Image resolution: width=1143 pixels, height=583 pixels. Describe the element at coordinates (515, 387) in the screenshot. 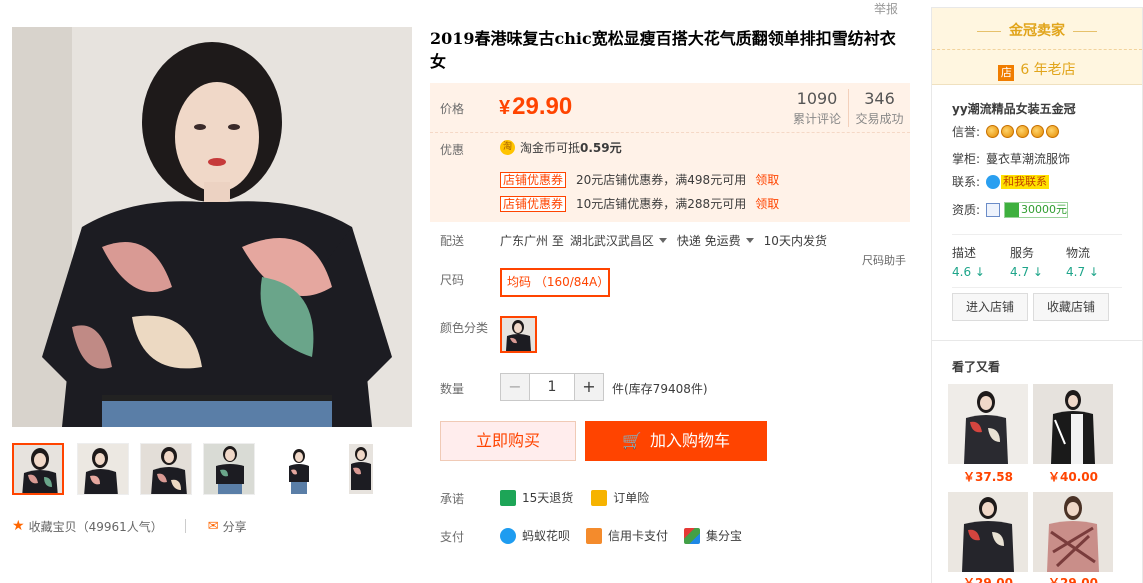

I see `decrease-button: −` at that location.